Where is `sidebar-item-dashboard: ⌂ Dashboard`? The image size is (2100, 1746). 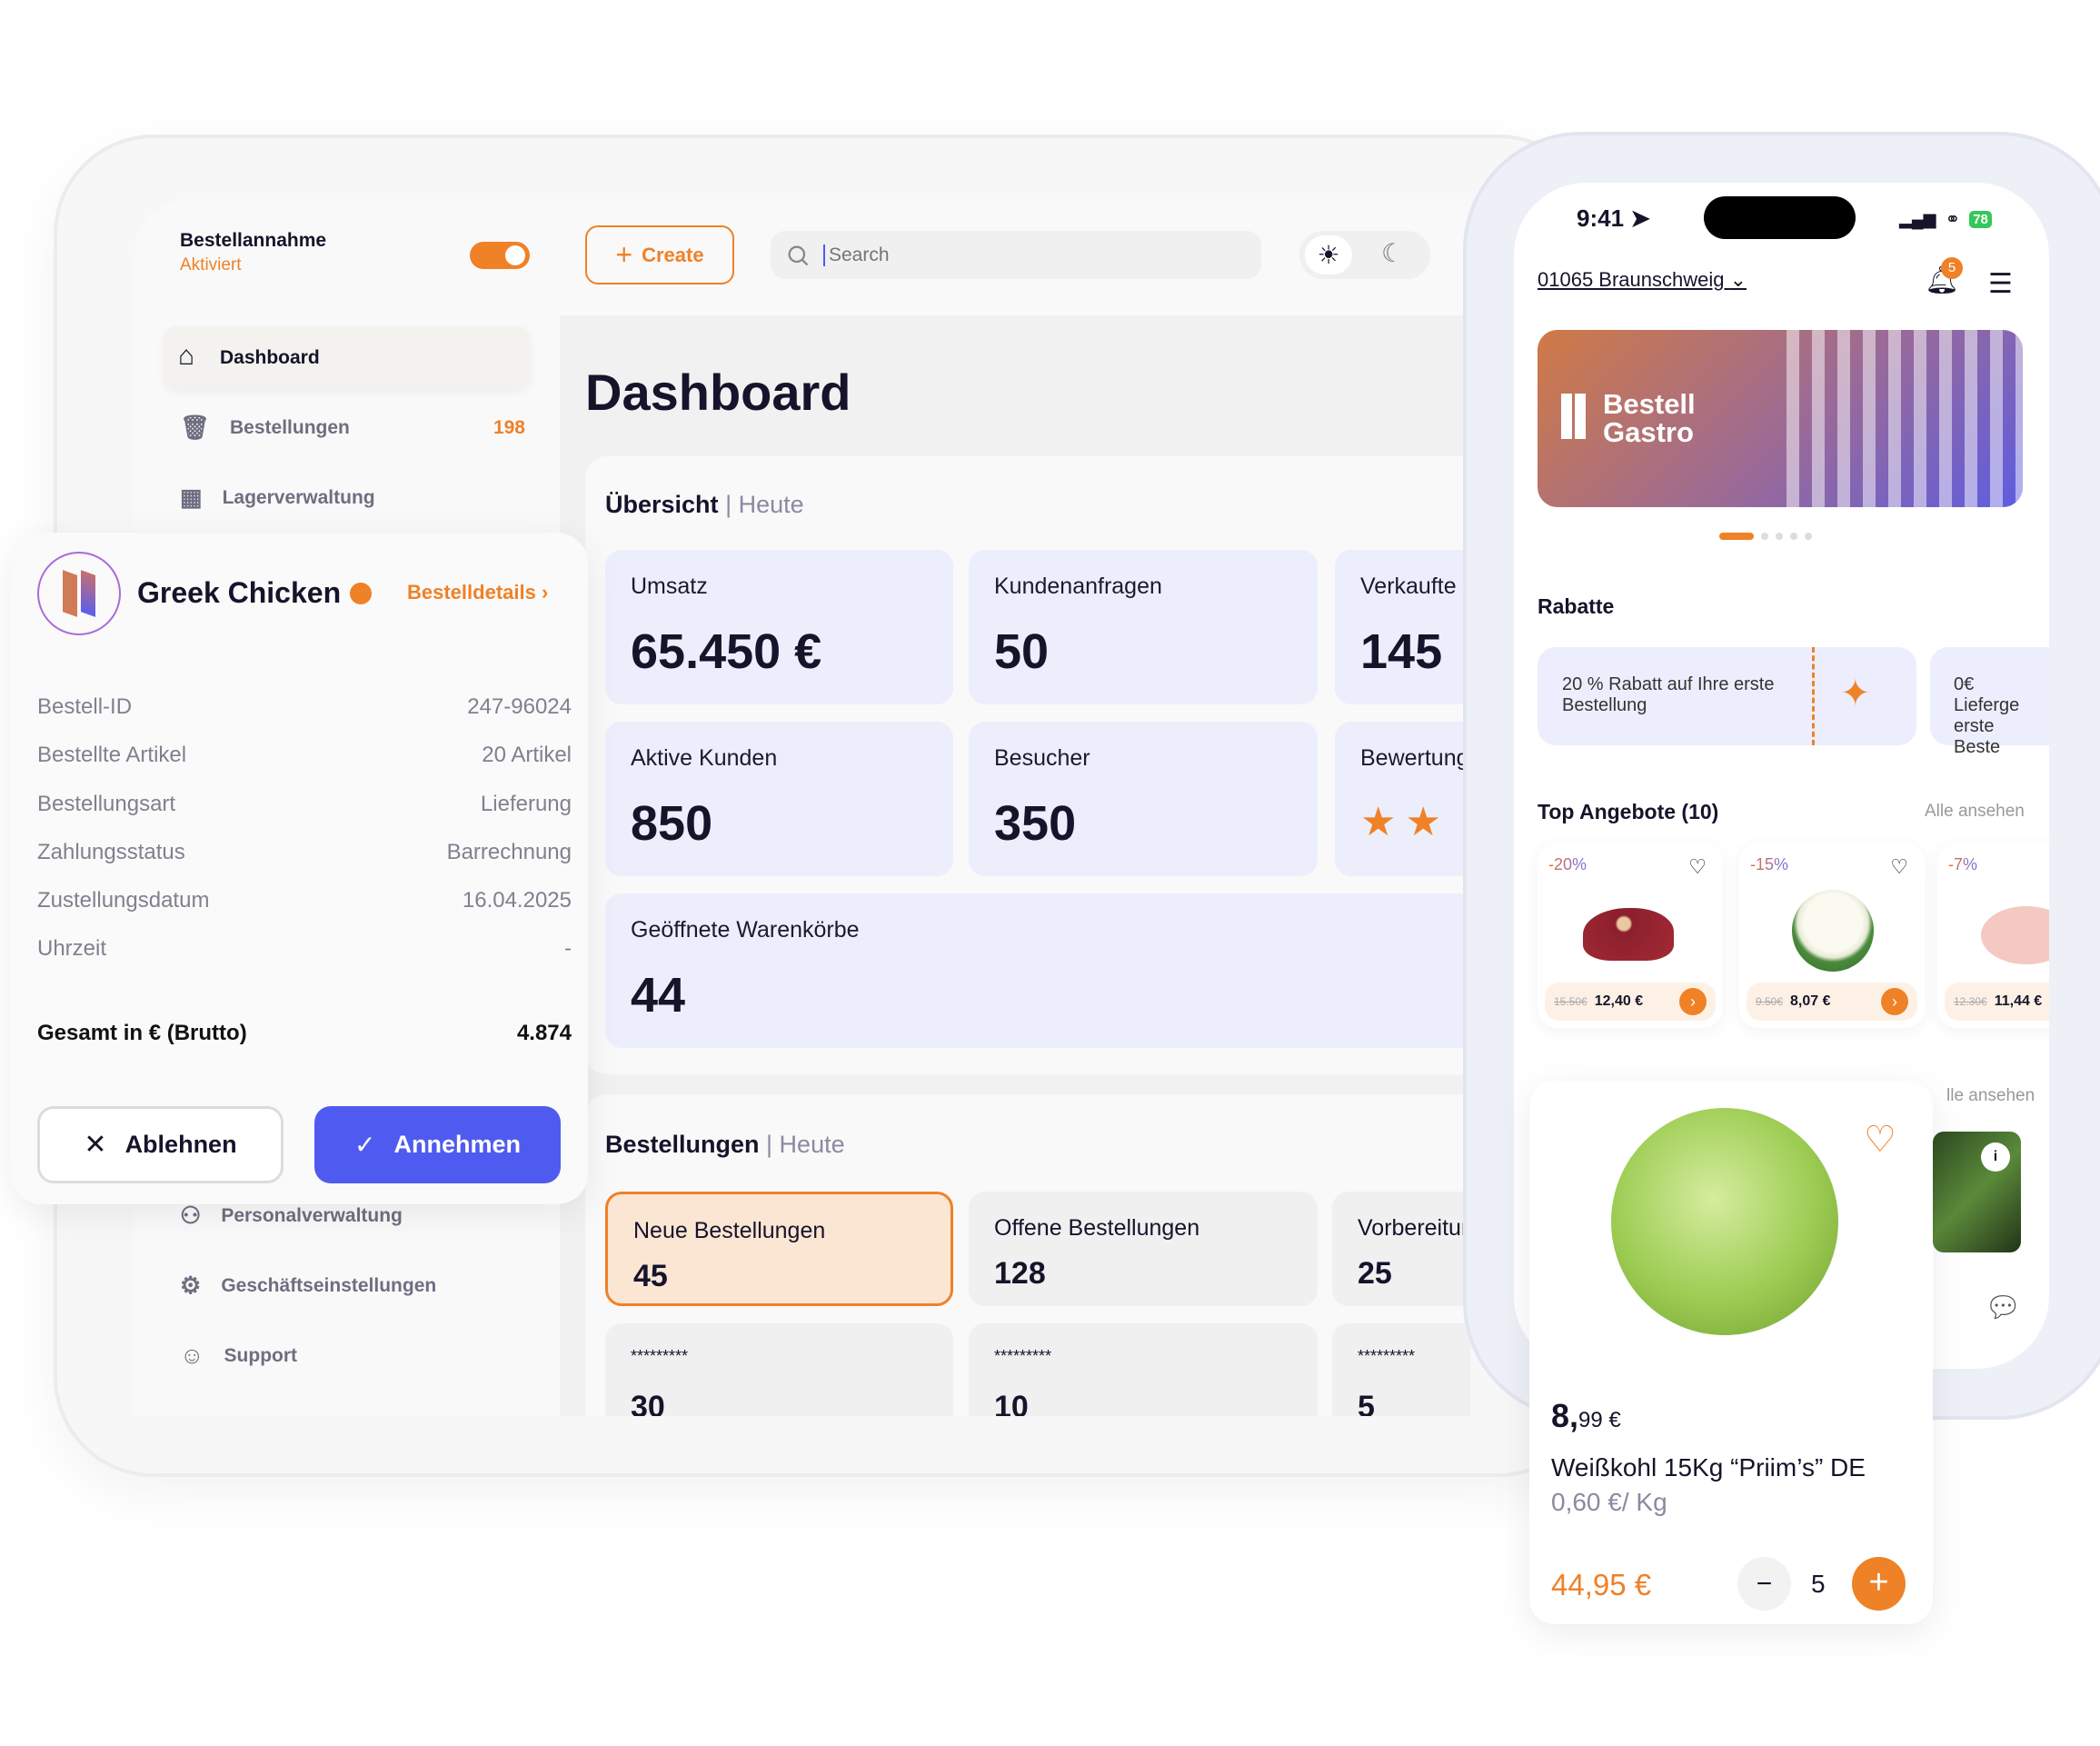
sidebar-item-dashboard: ⌂ Dashboard is located at coordinates (347, 357).